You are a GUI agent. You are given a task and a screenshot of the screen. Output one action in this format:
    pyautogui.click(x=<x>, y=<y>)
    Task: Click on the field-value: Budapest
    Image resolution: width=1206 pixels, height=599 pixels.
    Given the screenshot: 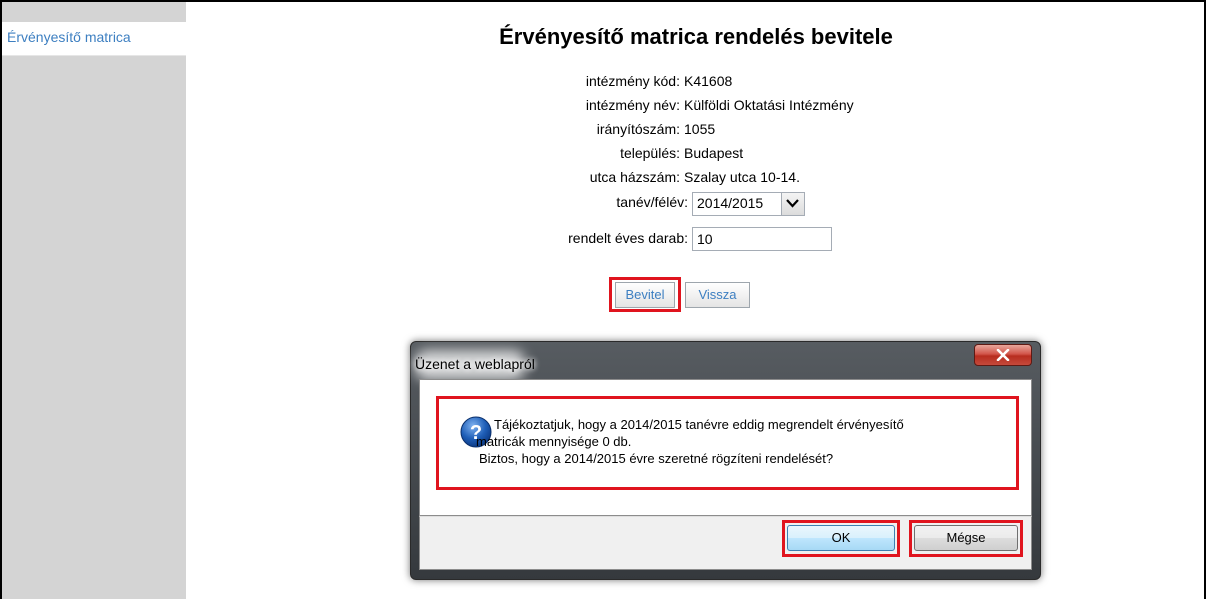 What is the action you would take?
    pyautogui.click(x=714, y=153)
    